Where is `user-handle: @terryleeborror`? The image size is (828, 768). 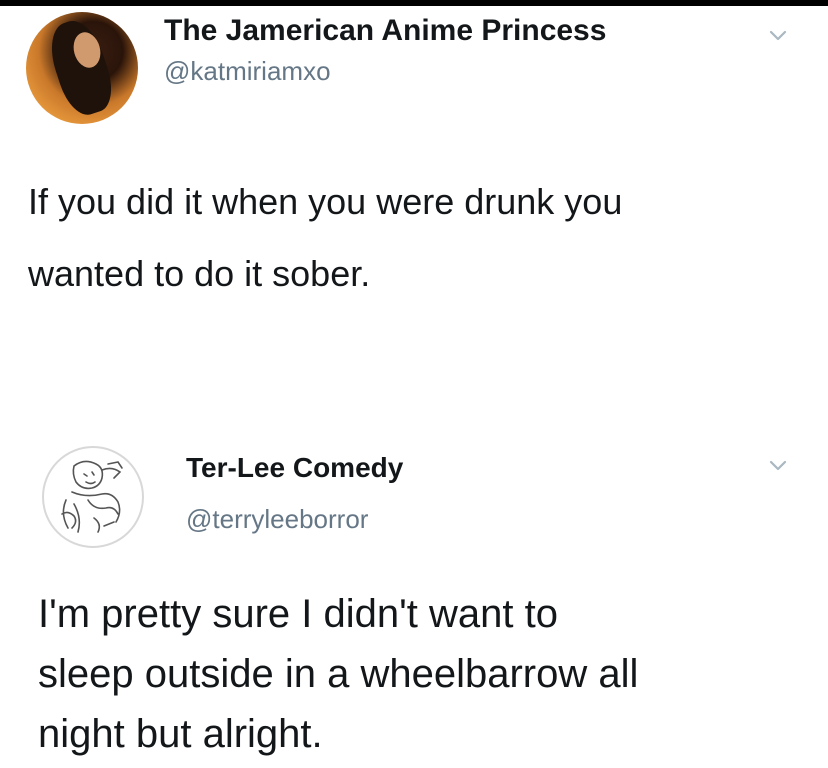
user-handle: @terryleeborror is located at coordinates (277, 519).